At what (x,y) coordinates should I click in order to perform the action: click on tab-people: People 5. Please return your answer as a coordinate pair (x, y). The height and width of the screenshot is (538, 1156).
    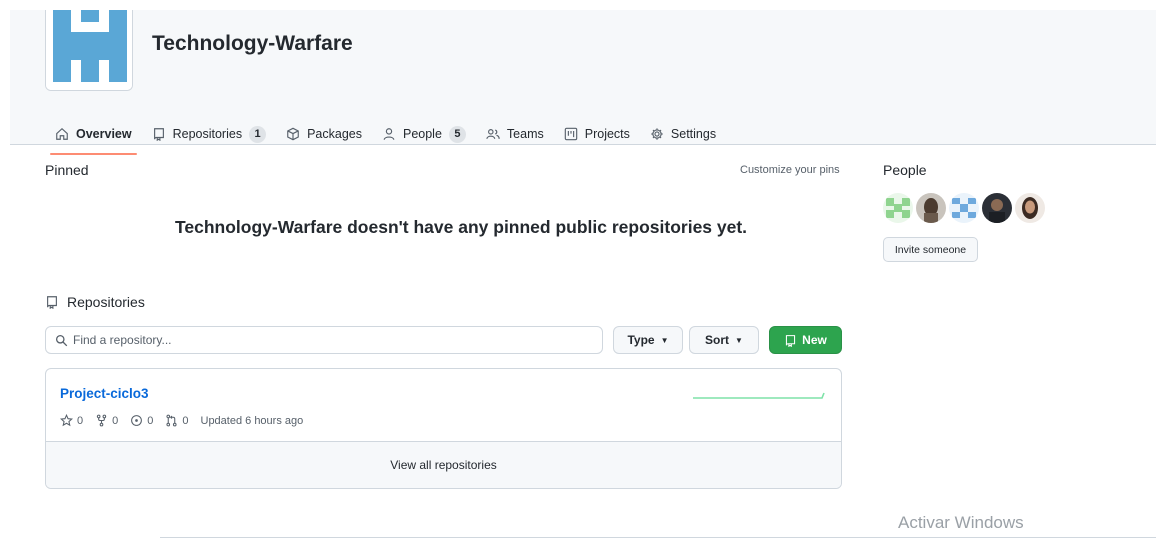
    Looking at the image, I should click on (424, 134).